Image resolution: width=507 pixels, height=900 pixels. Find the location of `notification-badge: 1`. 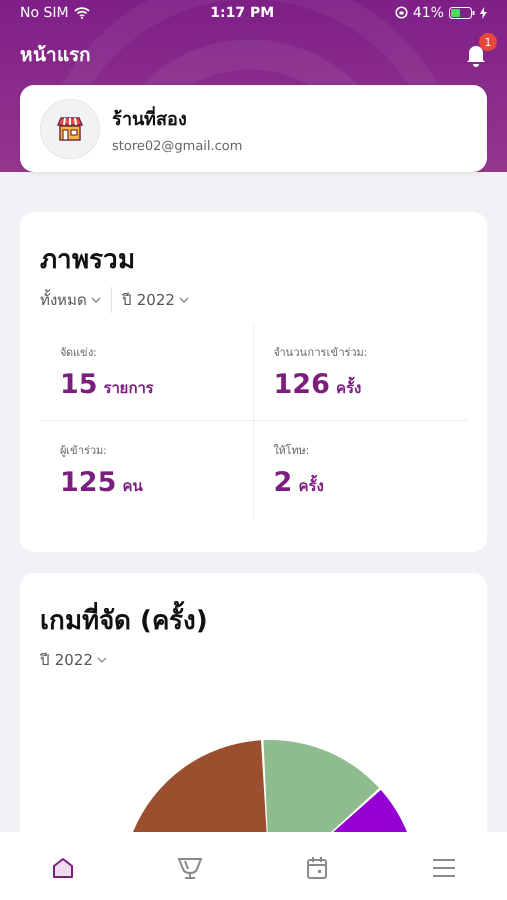

notification-badge: 1 is located at coordinates (488, 42).